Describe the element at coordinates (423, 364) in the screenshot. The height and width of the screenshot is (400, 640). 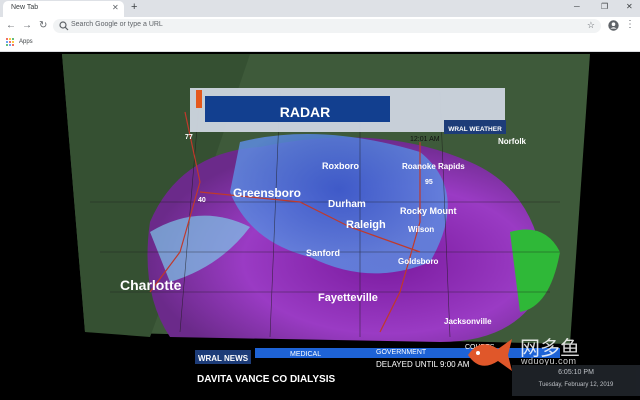
I see `ticker-status: DELAYED UNTIL 9:00 AM` at that location.